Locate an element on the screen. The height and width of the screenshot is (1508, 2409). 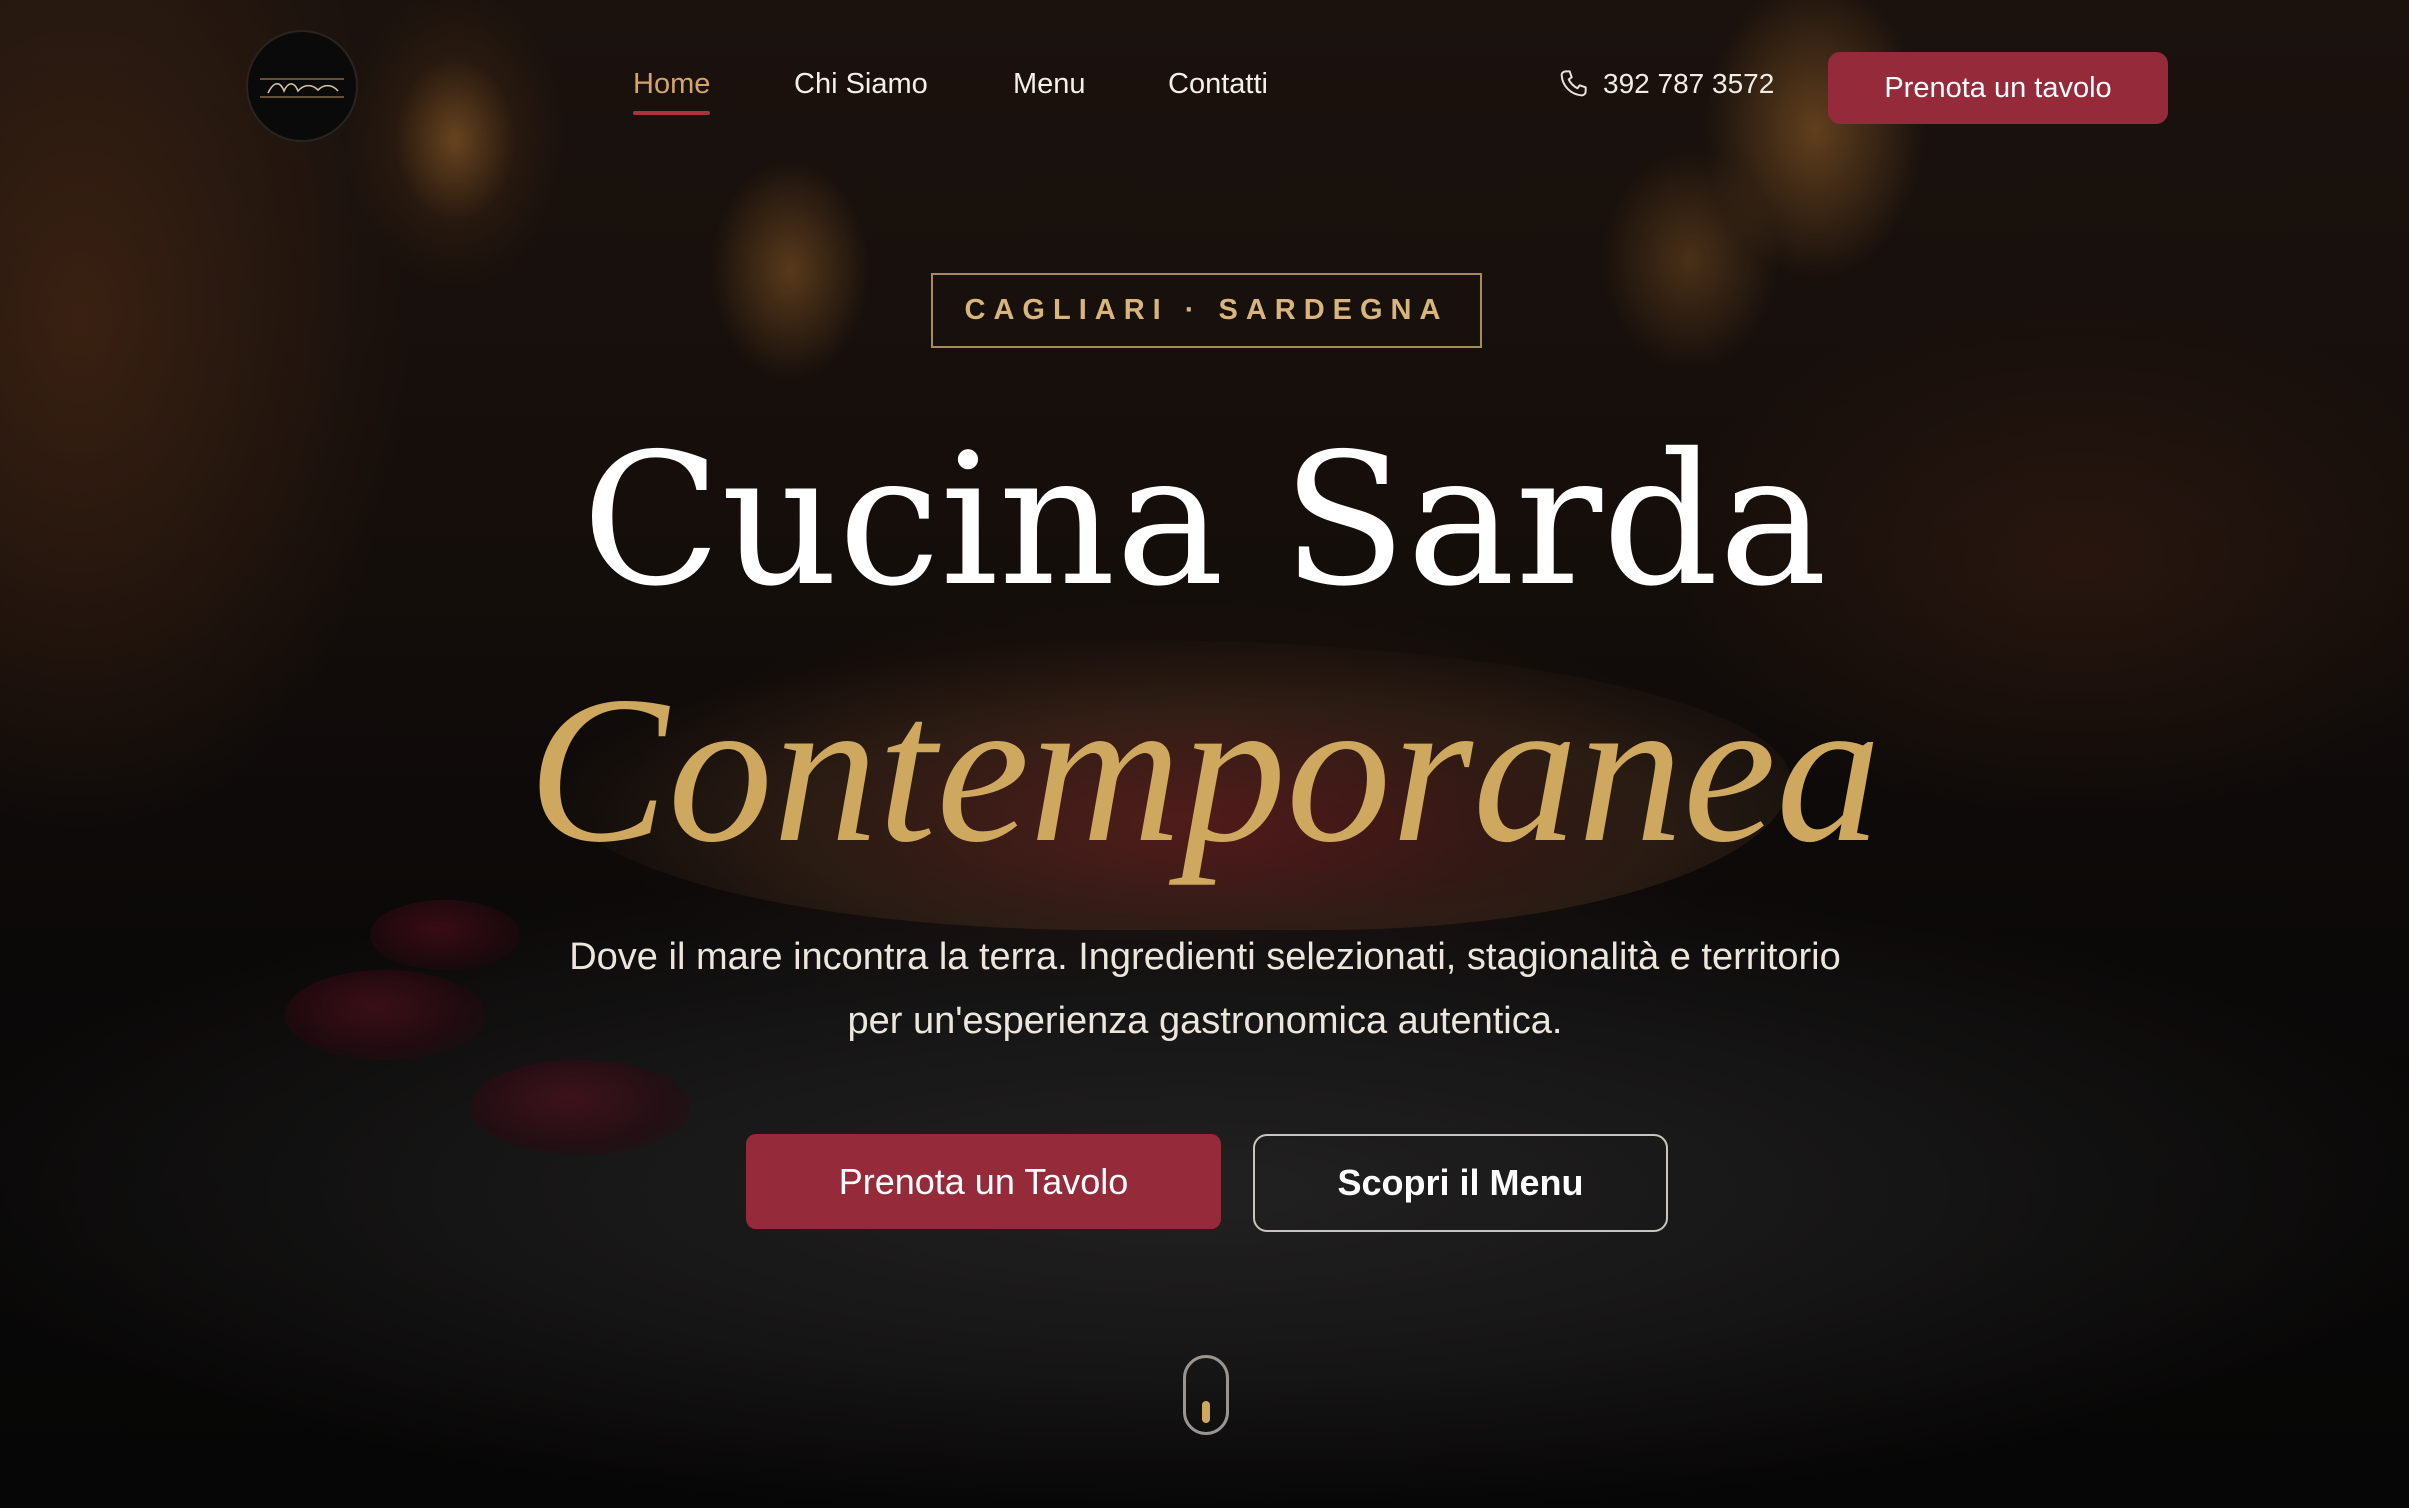
hero-title: Cucina Sarda is located at coordinates (1204, 520).